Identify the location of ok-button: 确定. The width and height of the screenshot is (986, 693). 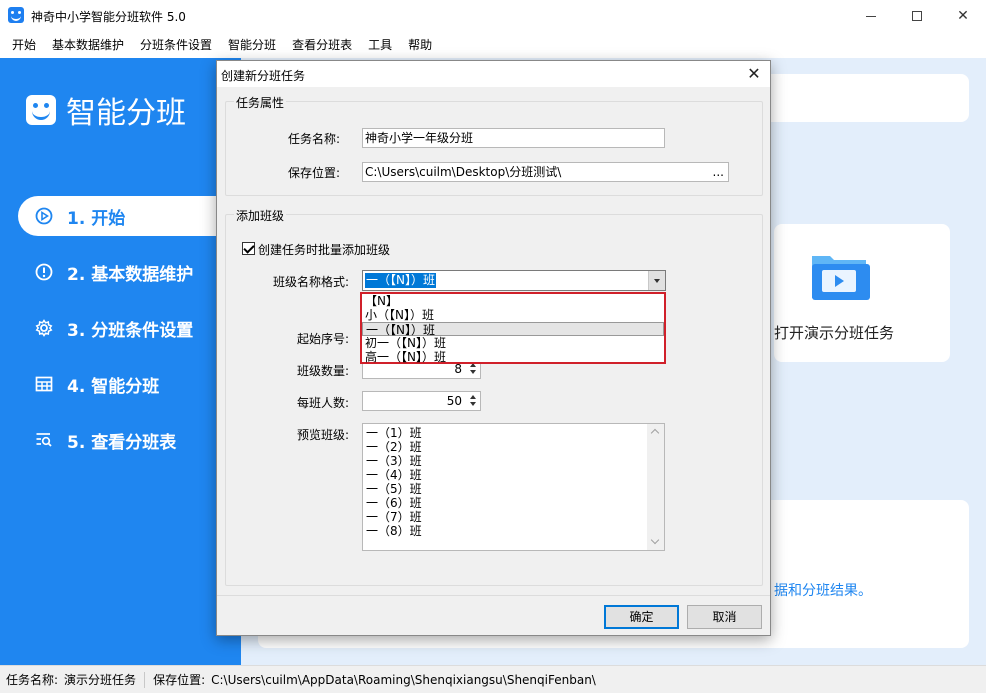
(641, 617).